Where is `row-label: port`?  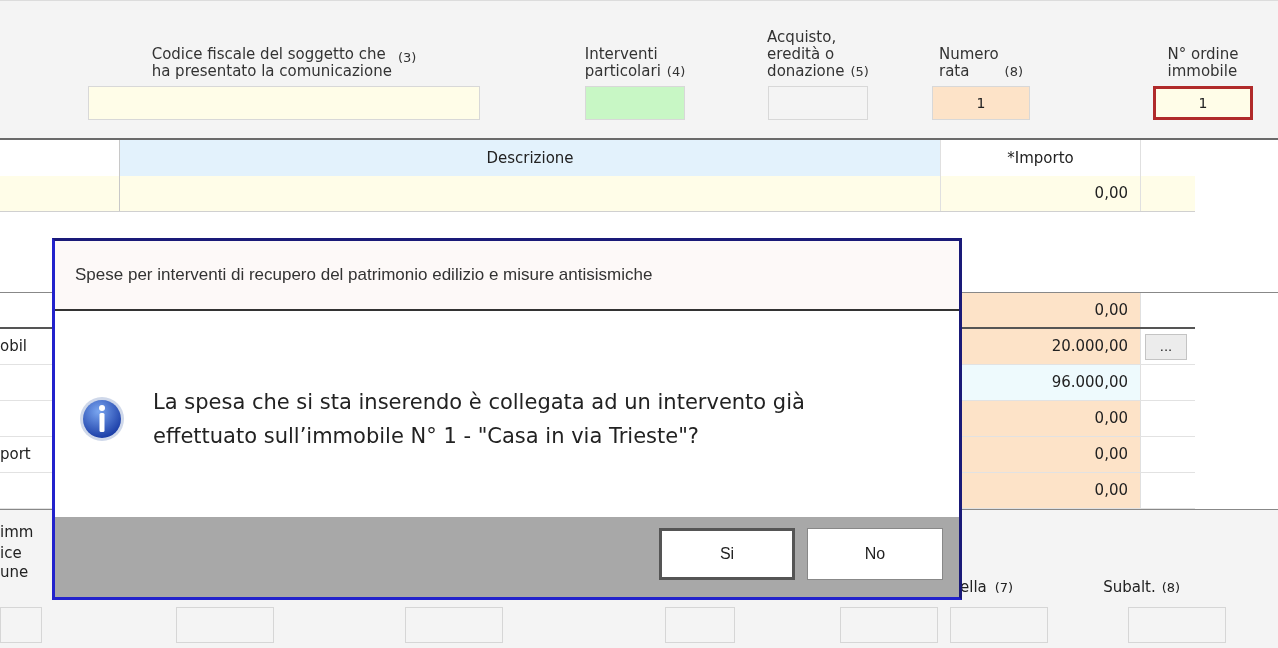
row-label: port is located at coordinates (15, 455).